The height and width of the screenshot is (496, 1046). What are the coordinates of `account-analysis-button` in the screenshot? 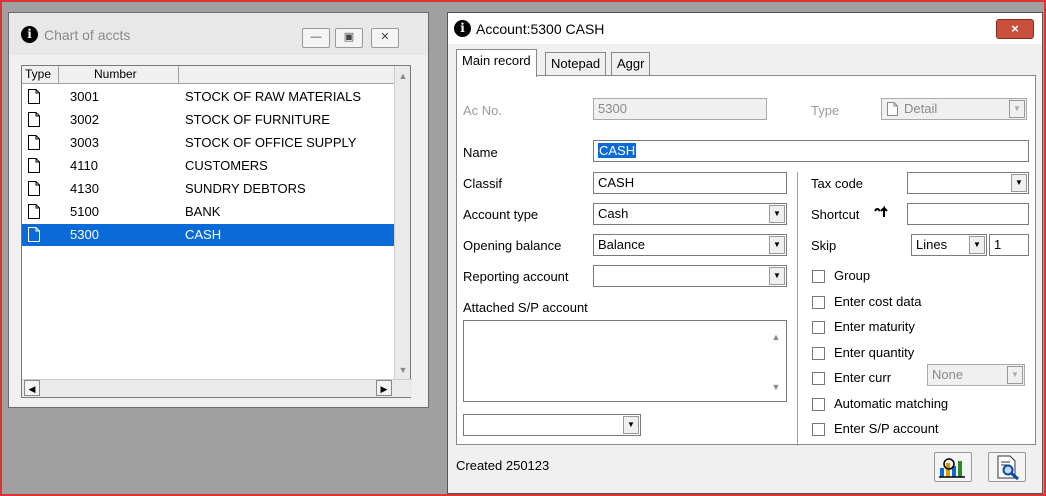 It's located at (953, 467).